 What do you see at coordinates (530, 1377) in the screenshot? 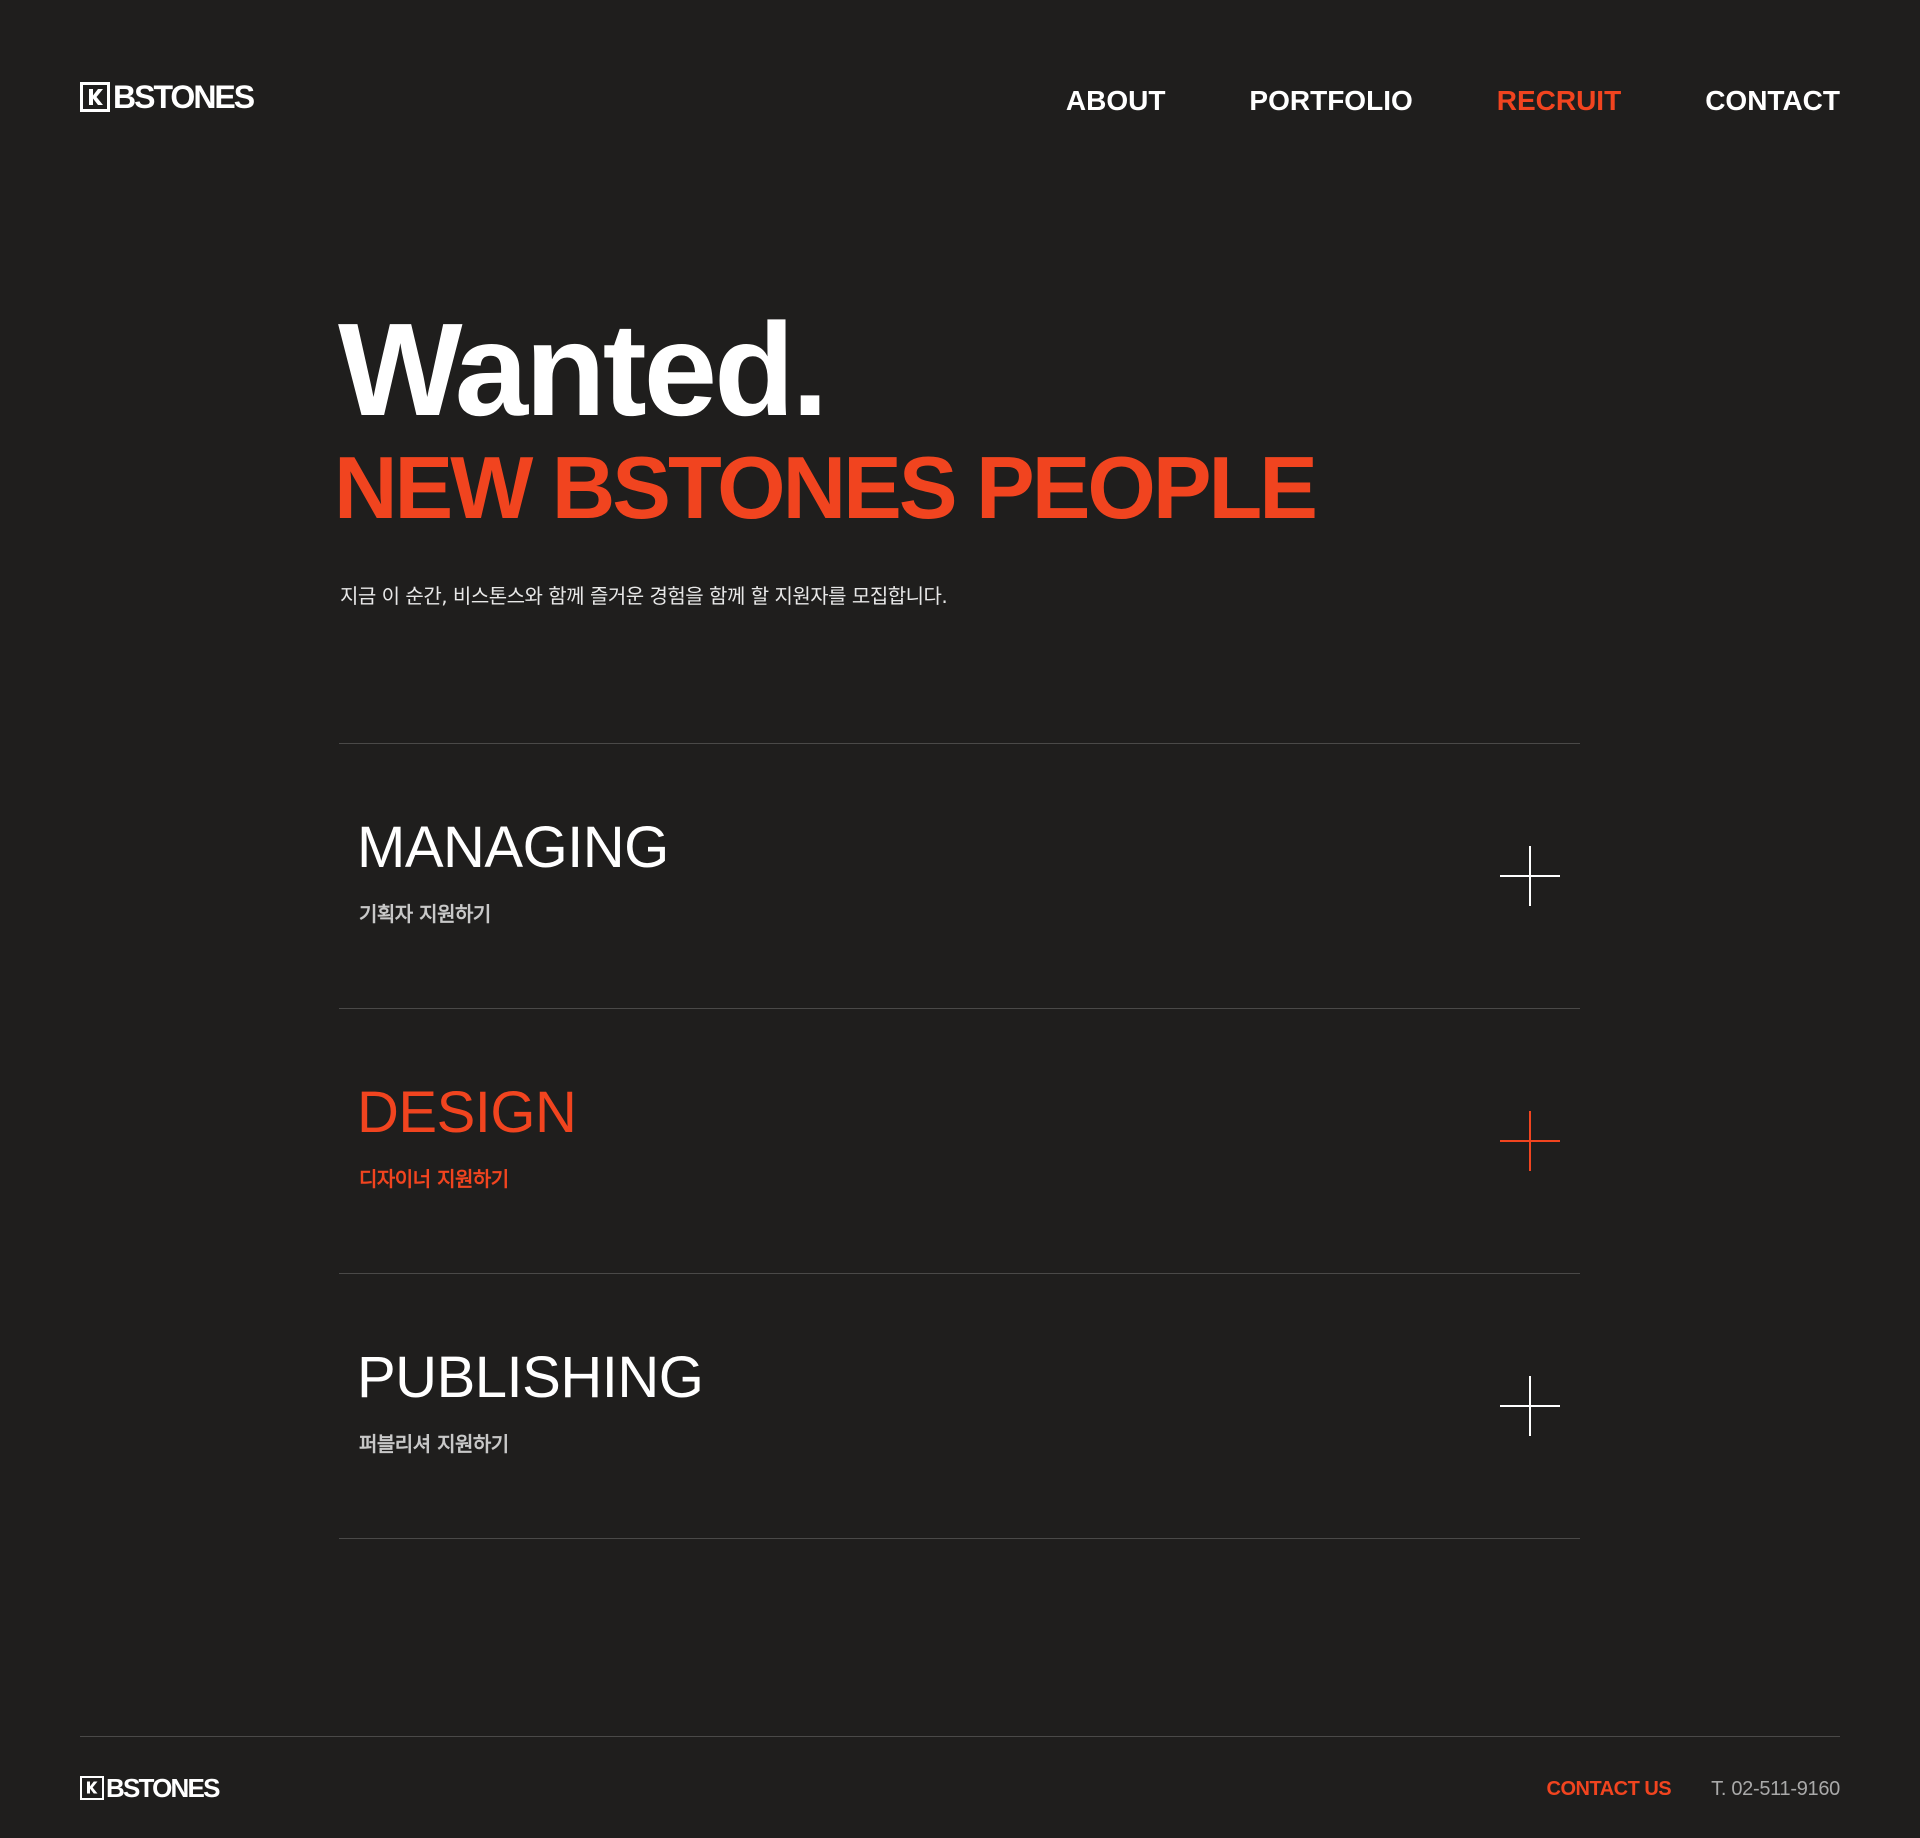
I see `job-title: PUBLISHING` at bounding box center [530, 1377].